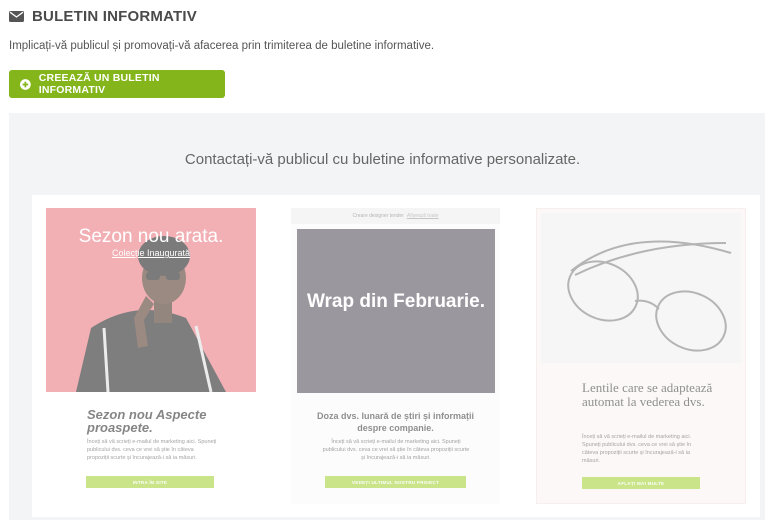  What do you see at coordinates (16, 16) in the screenshot?
I see `envelope-icon` at bounding box center [16, 16].